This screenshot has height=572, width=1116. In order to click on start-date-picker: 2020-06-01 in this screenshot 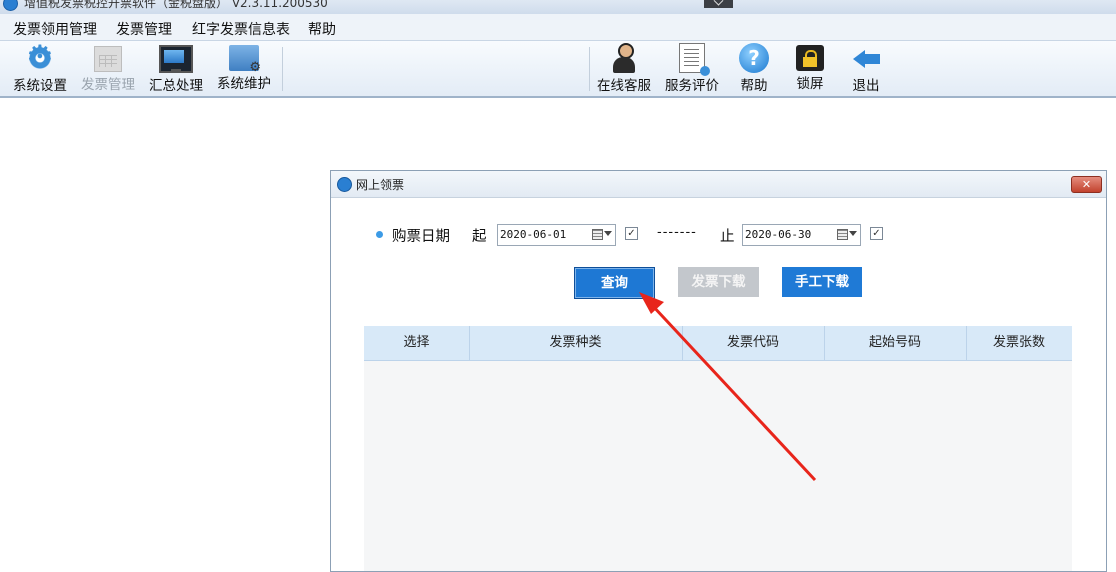, I will do `click(556, 235)`.